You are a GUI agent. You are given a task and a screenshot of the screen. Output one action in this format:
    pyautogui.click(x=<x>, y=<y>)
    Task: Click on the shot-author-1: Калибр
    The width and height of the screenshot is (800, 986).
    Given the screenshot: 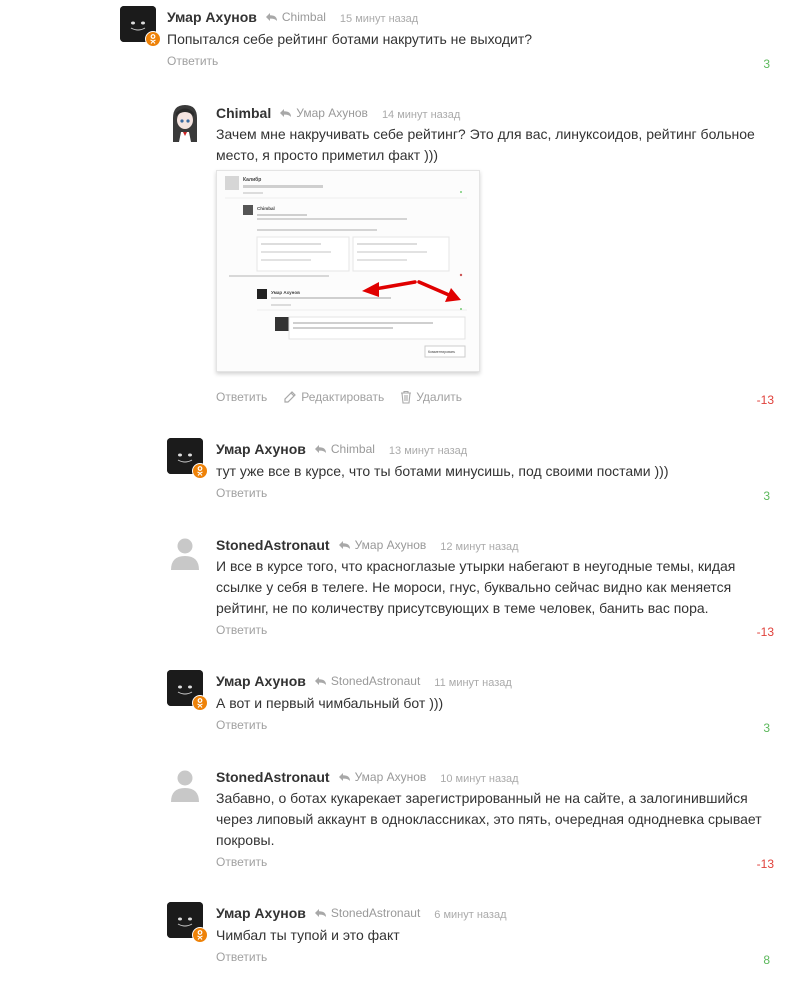 What is the action you would take?
    pyautogui.click(x=252, y=179)
    